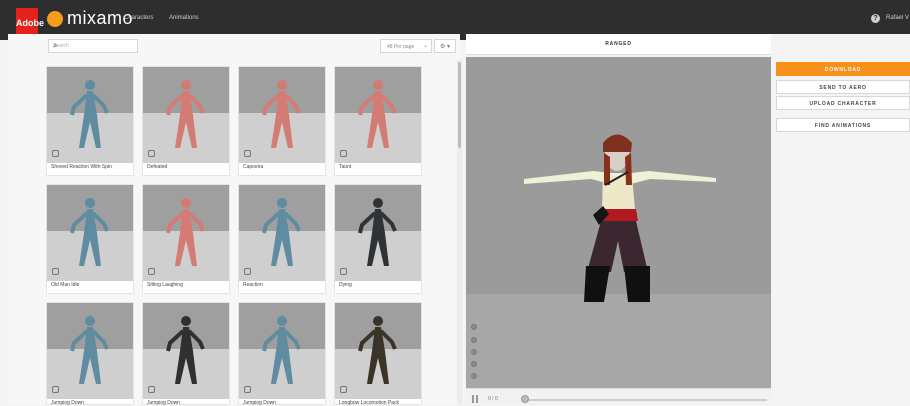 The width and height of the screenshot is (910, 406). Describe the element at coordinates (474, 352) in the screenshot. I see `grid-icon` at that location.